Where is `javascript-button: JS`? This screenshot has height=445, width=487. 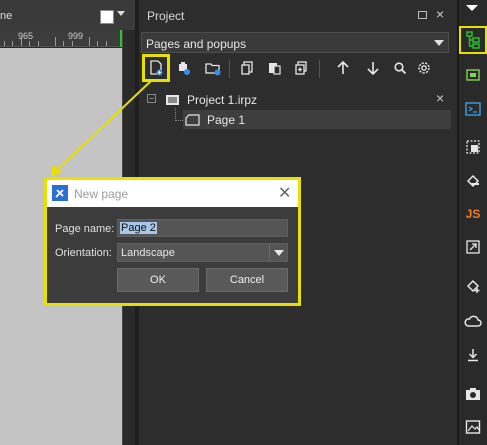
javascript-button: JS is located at coordinates (473, 214).